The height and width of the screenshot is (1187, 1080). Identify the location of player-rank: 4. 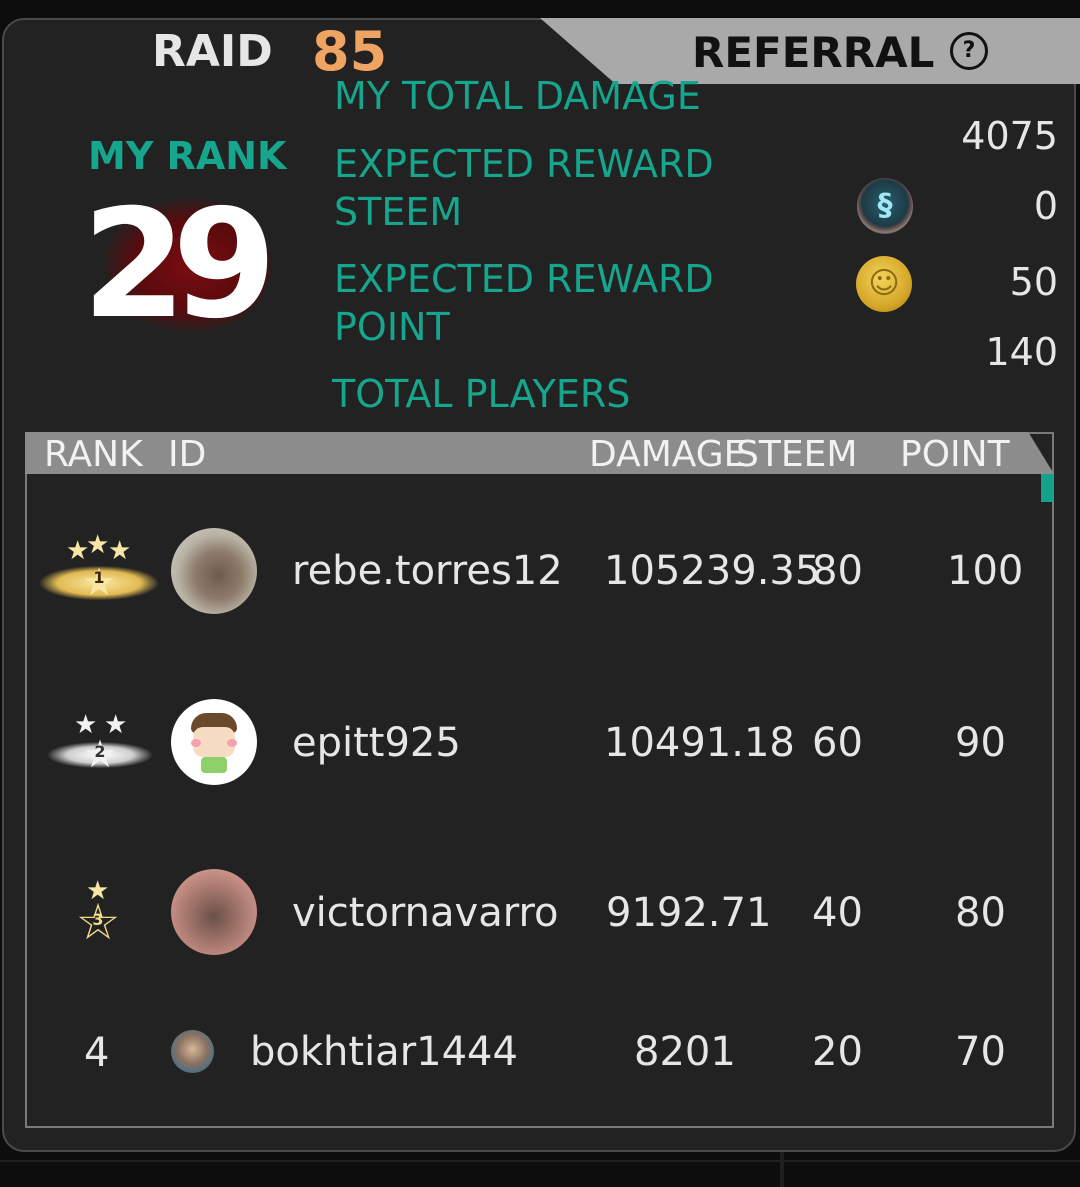
(97, 1053).